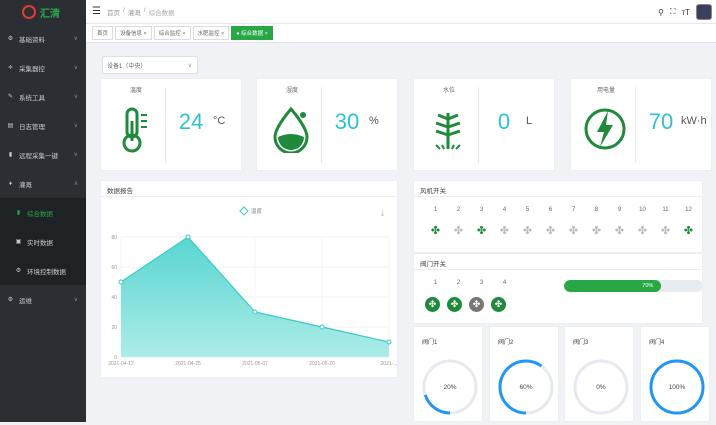  Describe the element at coordinates (43, 38) in the screenshot. I see `sidebar-item: ⚙ 基础资料 ∨` at that location.